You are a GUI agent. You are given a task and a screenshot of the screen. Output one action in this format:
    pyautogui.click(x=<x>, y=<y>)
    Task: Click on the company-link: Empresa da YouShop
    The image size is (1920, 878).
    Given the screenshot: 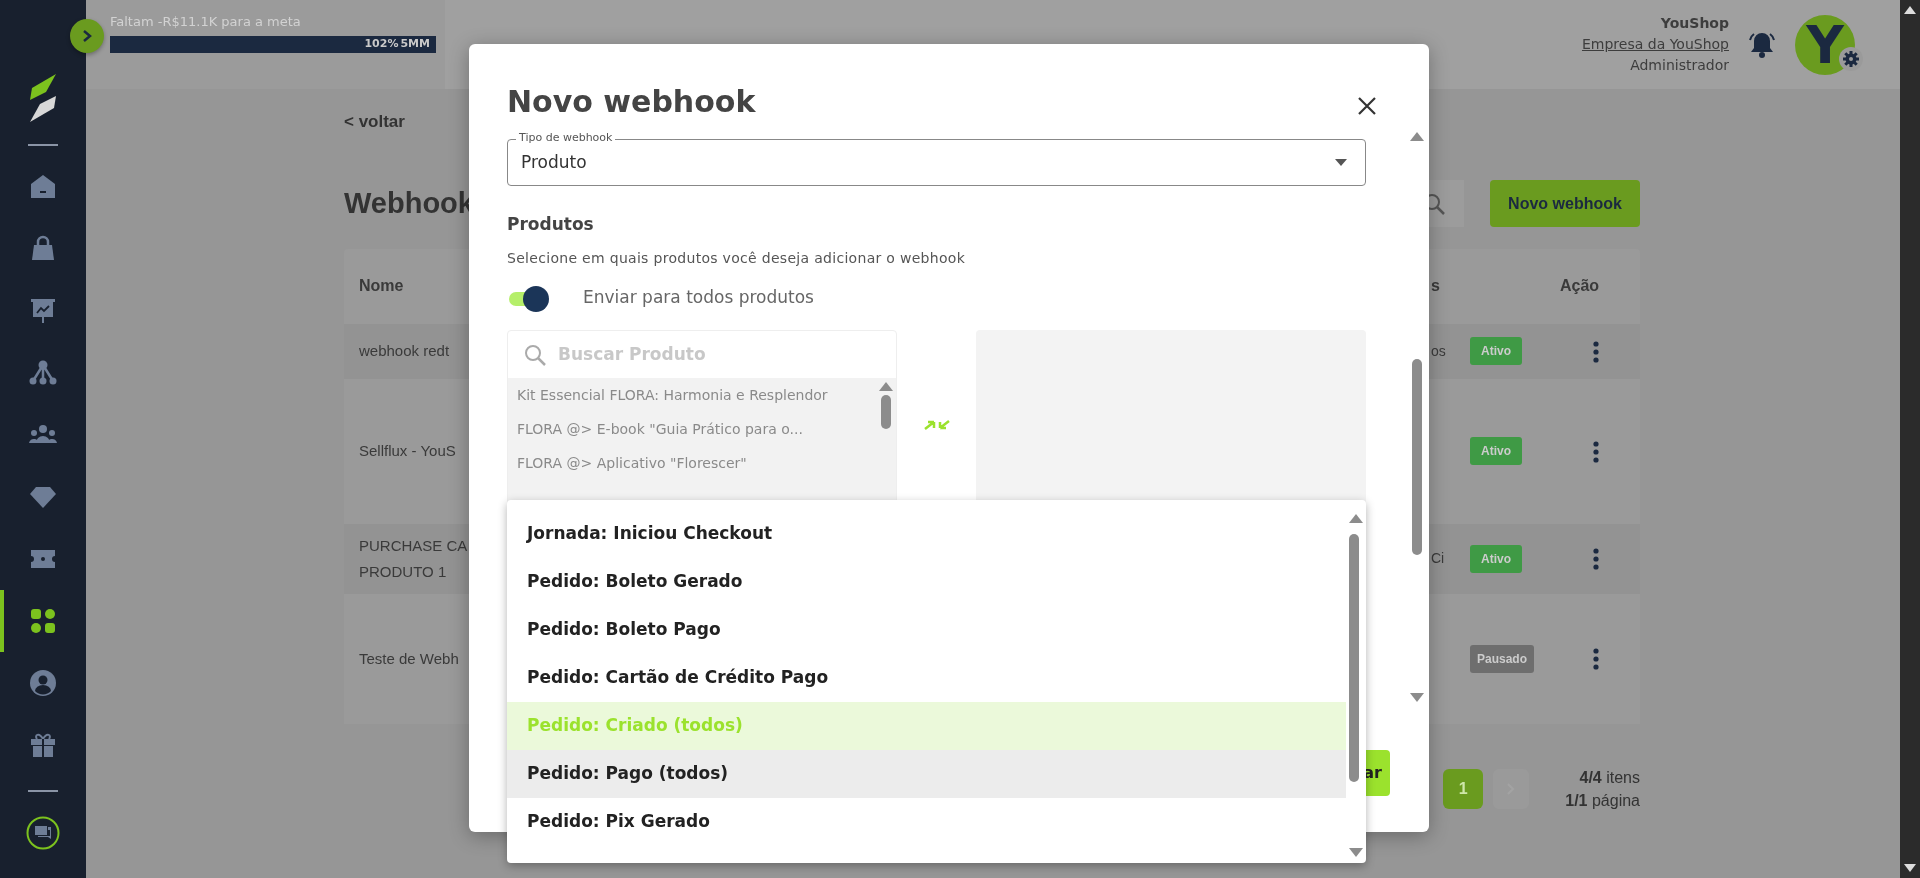 What is the action you would take?
    pyautogui.click(x=1655, y=44)
    